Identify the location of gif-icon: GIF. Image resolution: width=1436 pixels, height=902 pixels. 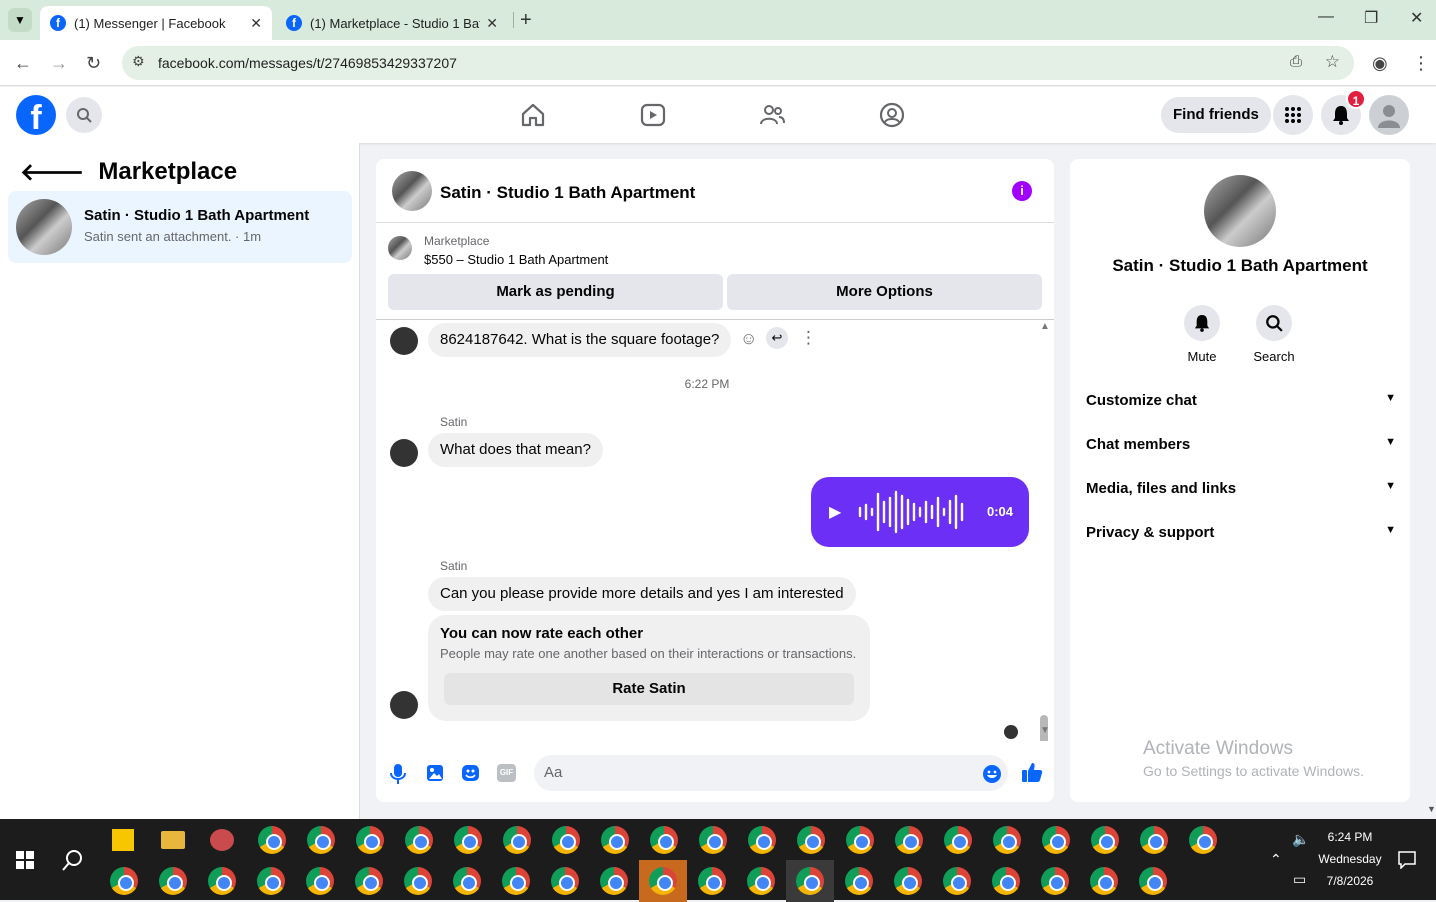
(506, 773).